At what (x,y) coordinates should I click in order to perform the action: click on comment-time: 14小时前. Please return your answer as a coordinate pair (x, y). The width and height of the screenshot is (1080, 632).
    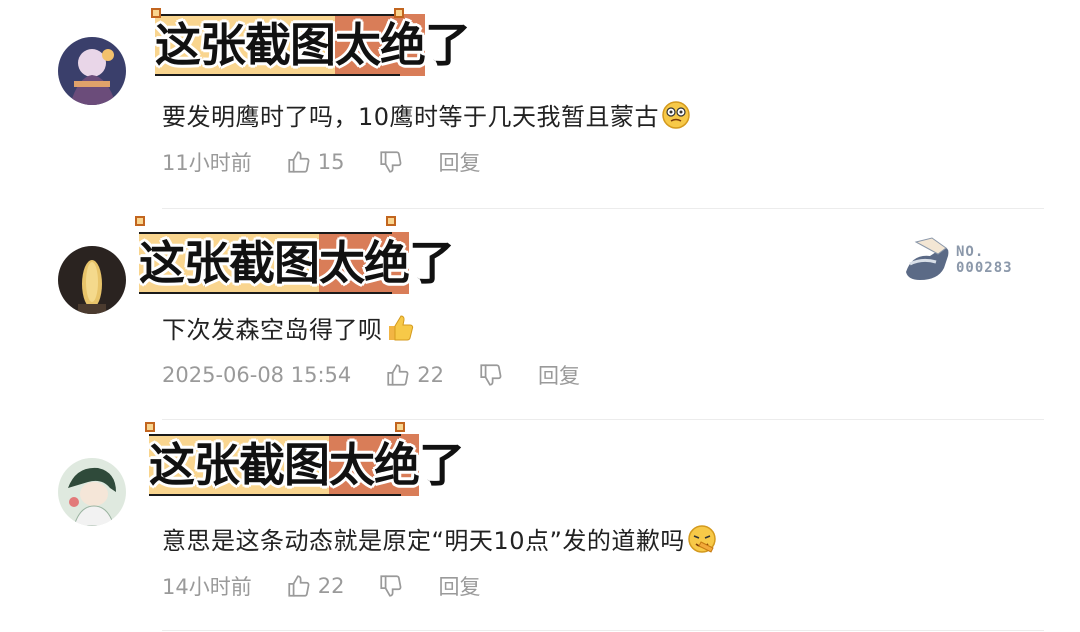
    Looking at the image, I should click on (207, 587).